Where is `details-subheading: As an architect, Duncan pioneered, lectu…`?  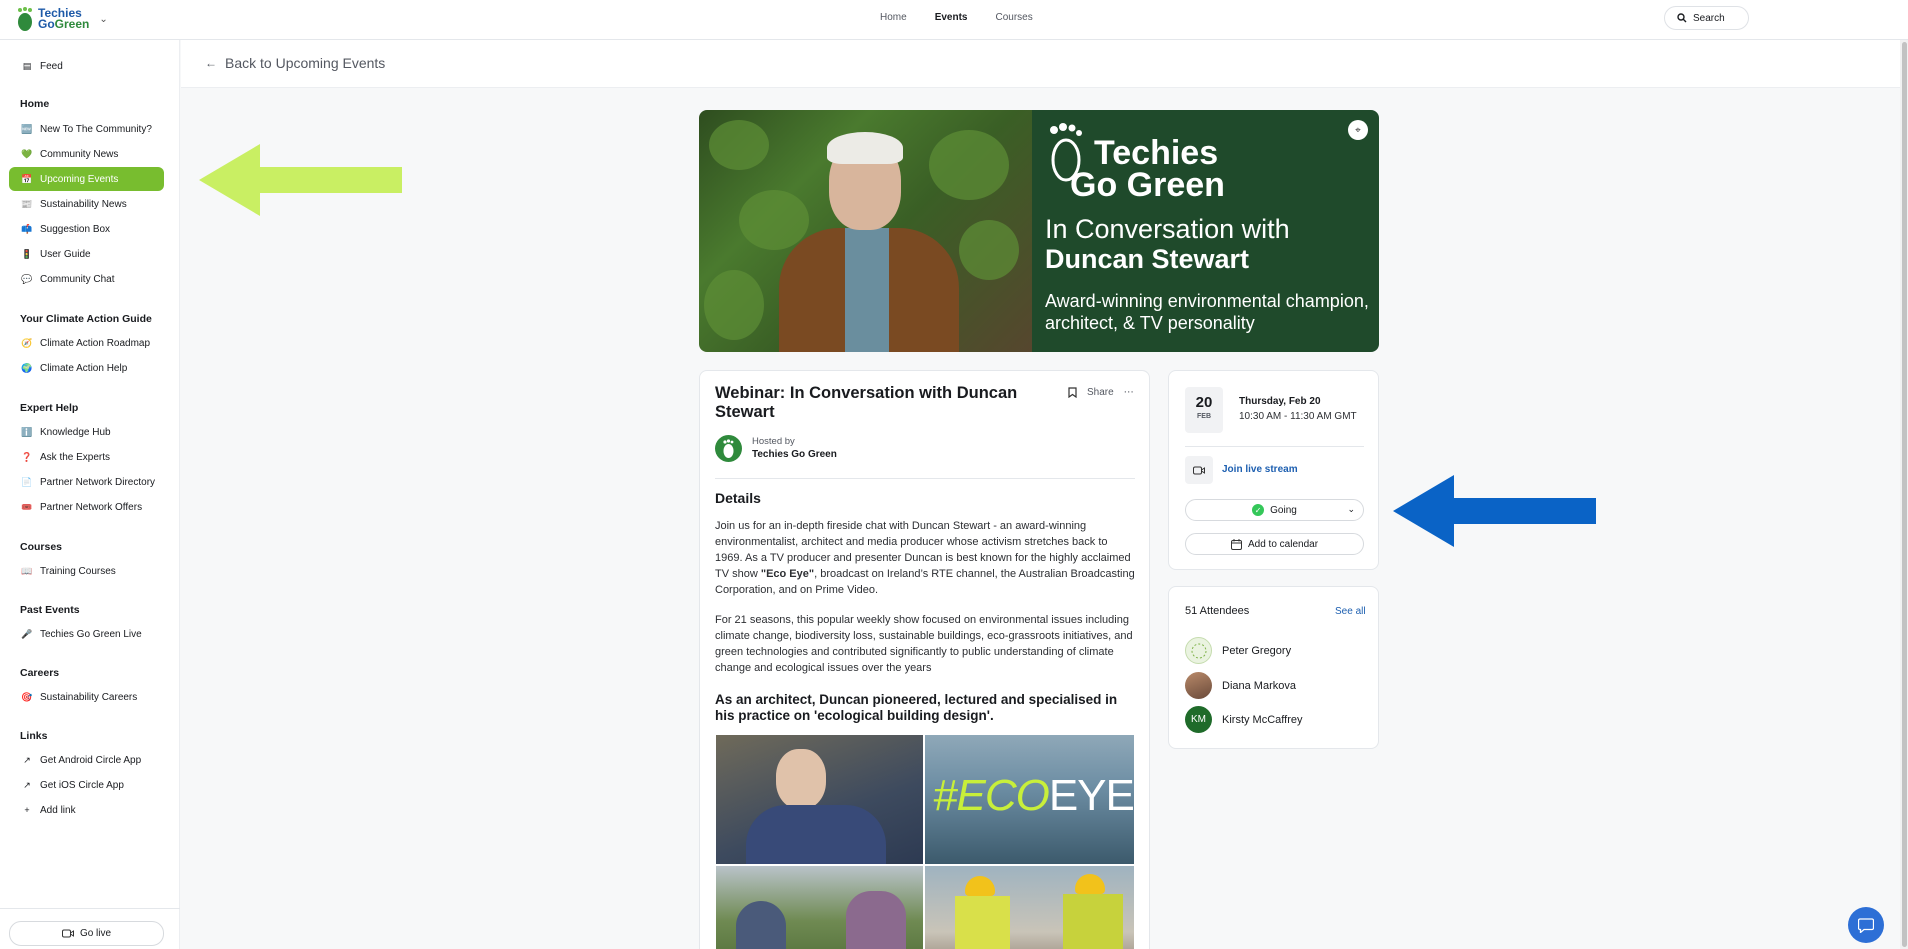
details-subheading: As an architect, Duncan pioneered, lectu… is located at coordinates (916, 707).